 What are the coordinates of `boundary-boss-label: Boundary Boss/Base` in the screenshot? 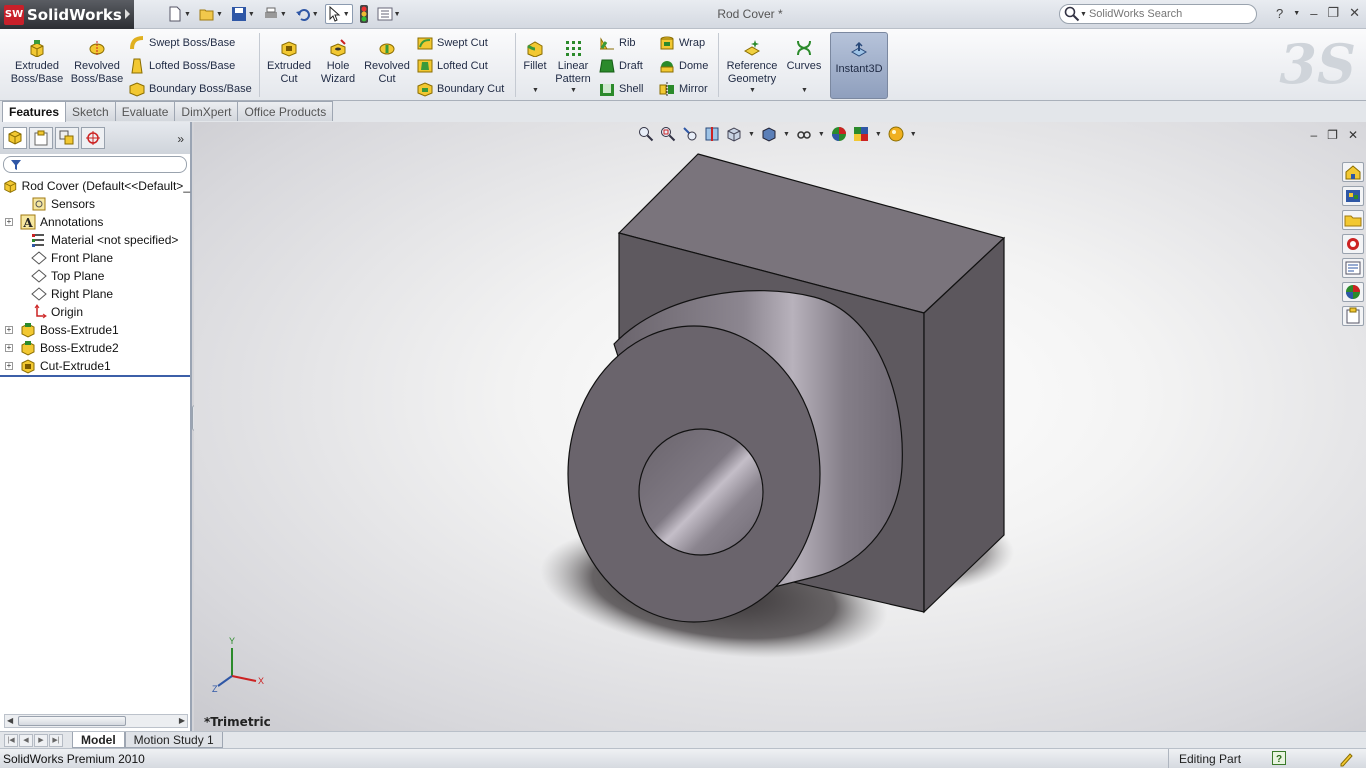 It's located at (200, 89).